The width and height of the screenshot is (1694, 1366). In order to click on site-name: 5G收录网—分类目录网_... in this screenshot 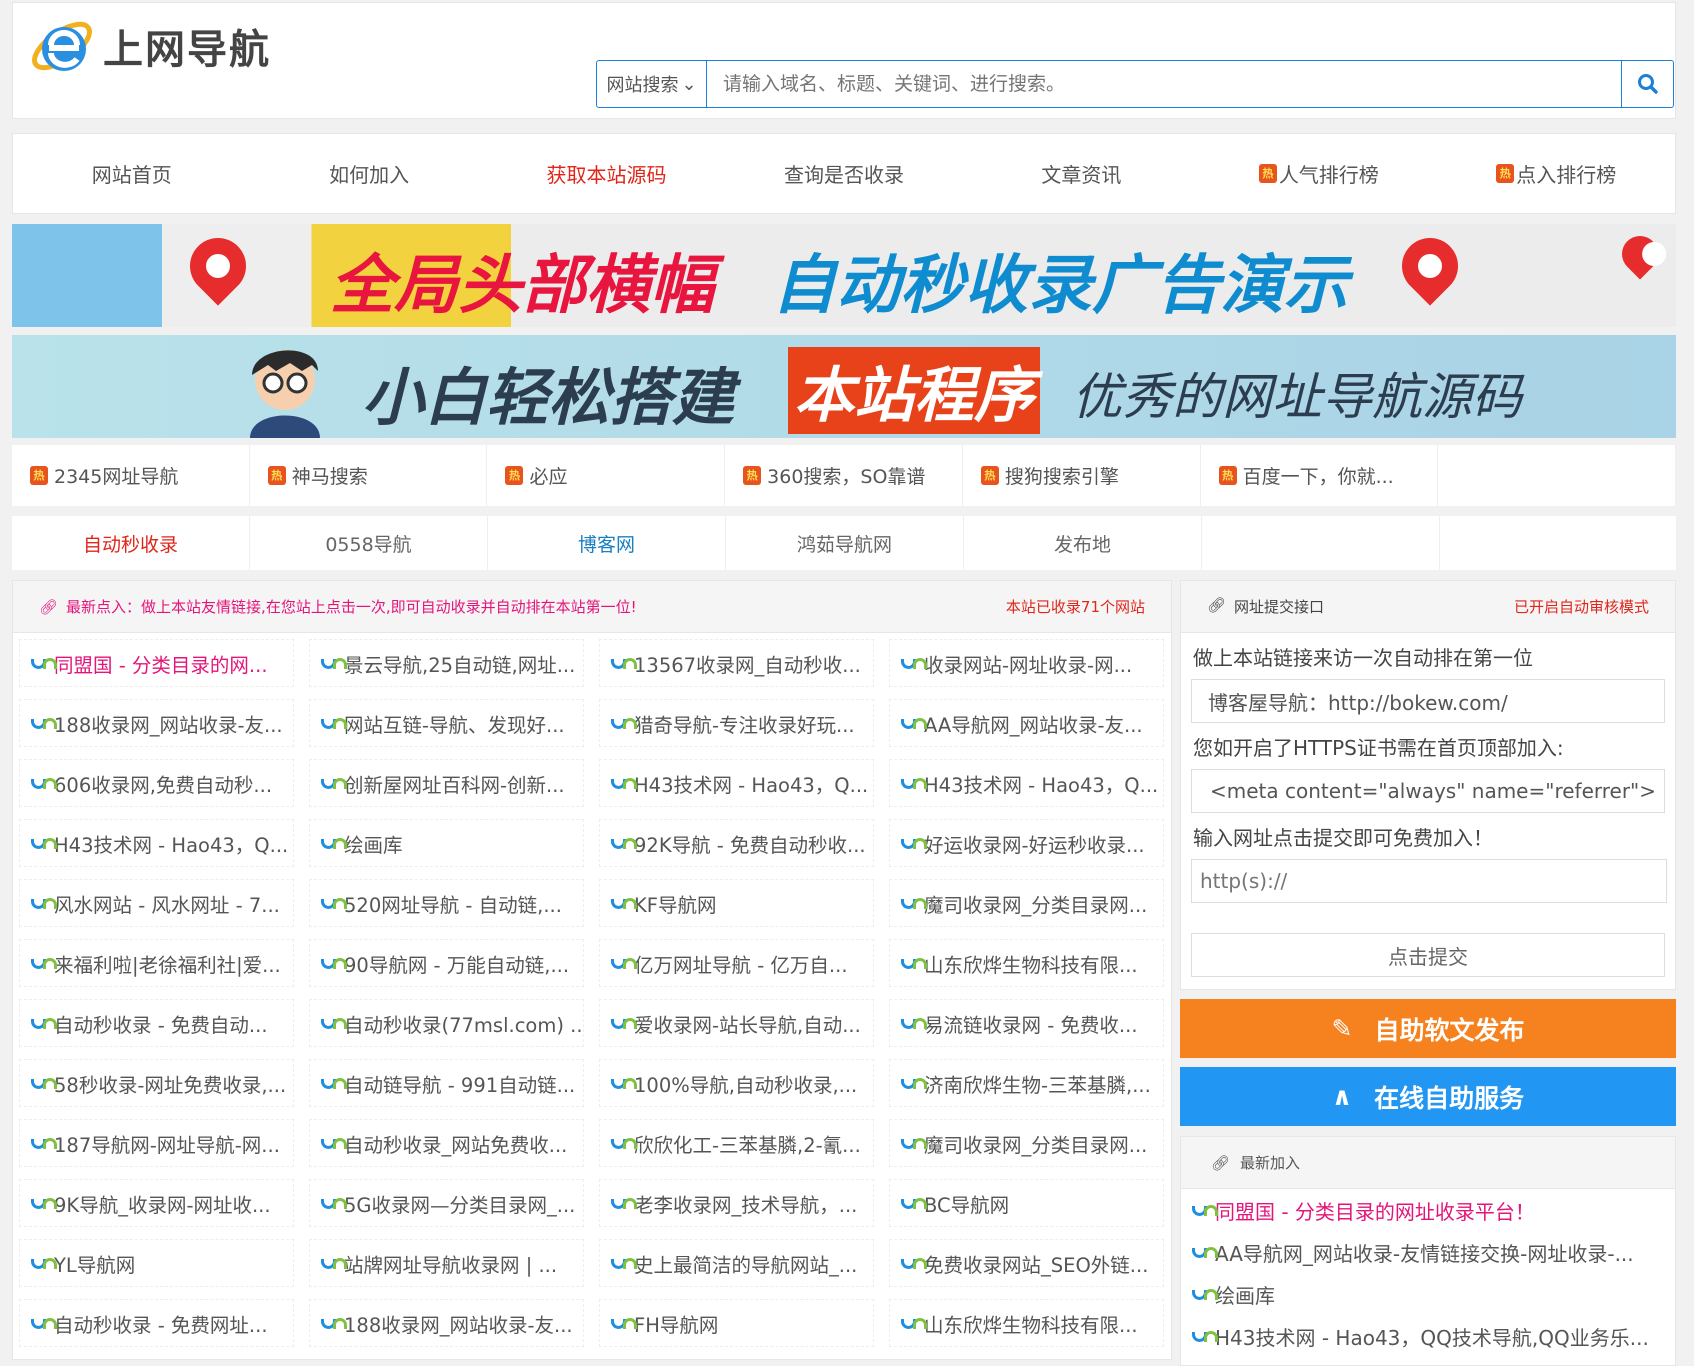, I will do `click(460, 1205)`.